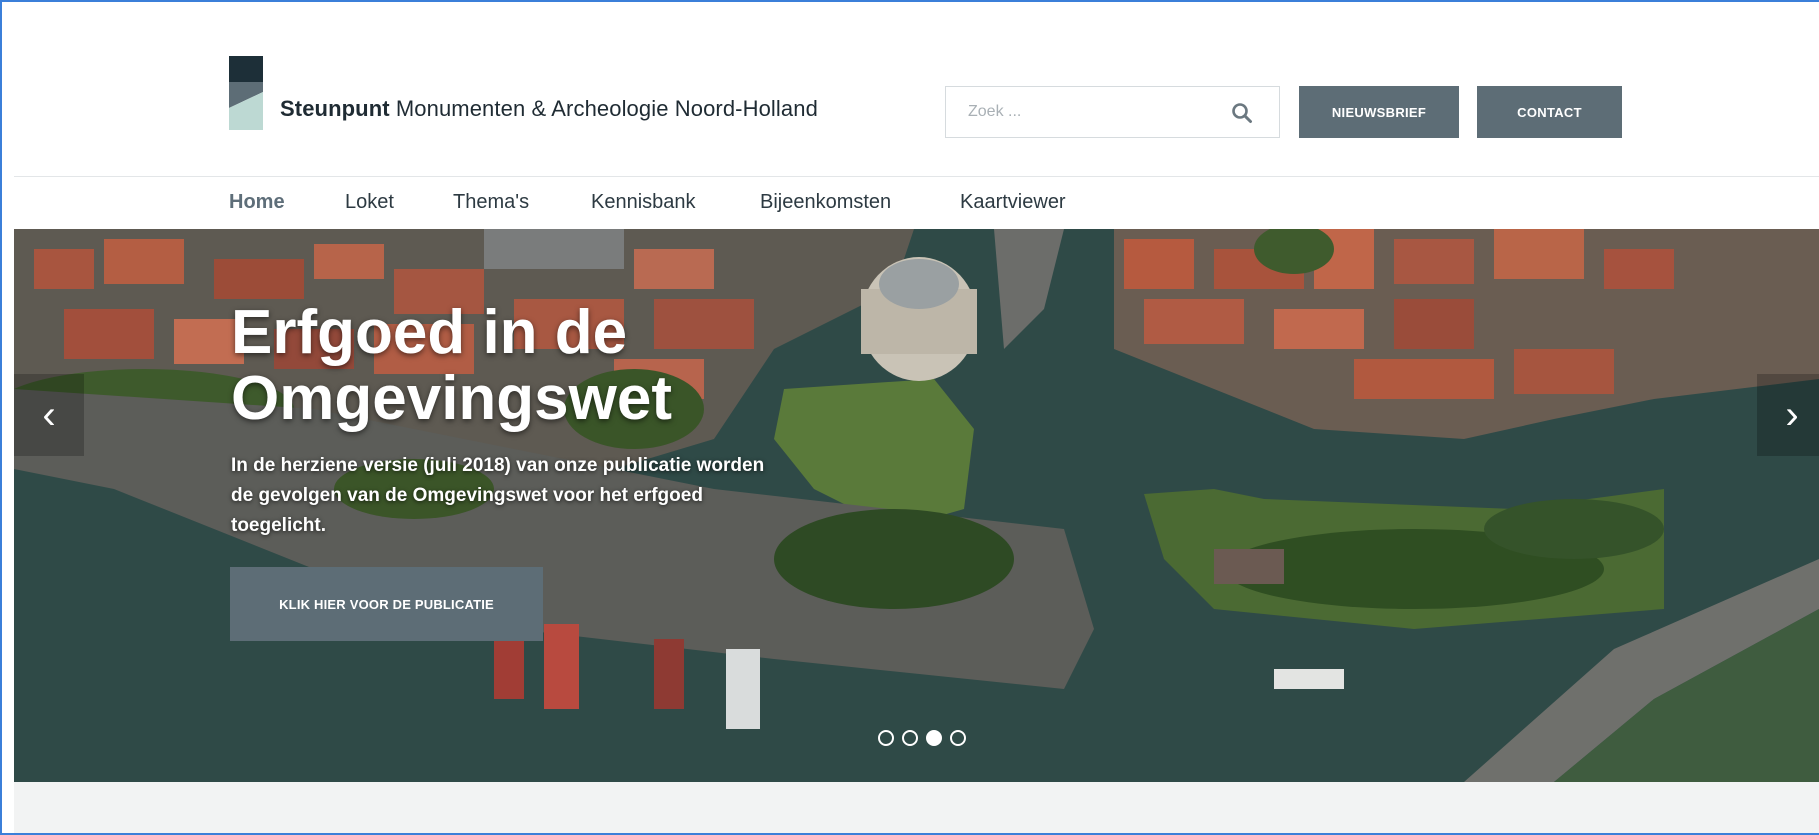 The height and width of the screenshot is (835, 1819). Describe the element at coordinates (451, 398) in the screenshot. I see `hero-title-line2: Omgevingswet` at that location.